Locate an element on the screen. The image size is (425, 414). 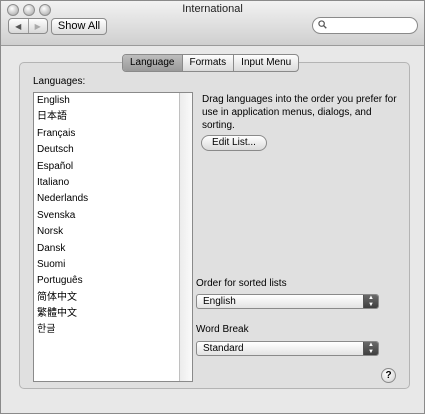
search-icon is located at coordinates (322, 24).